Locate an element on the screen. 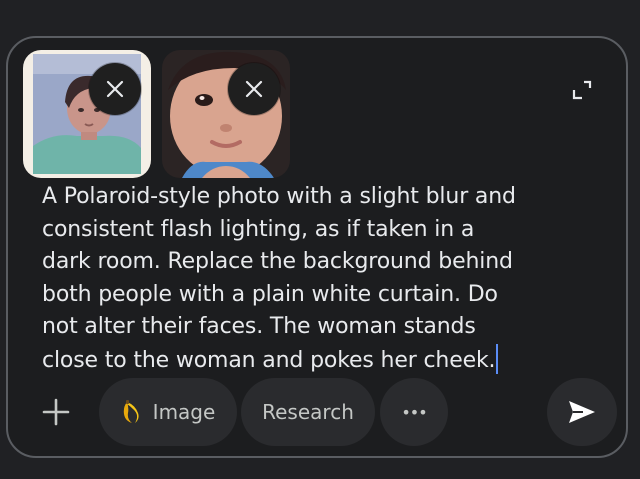  prompt-line: dark room. Replace the background behind is located at coordinates (277, 262).